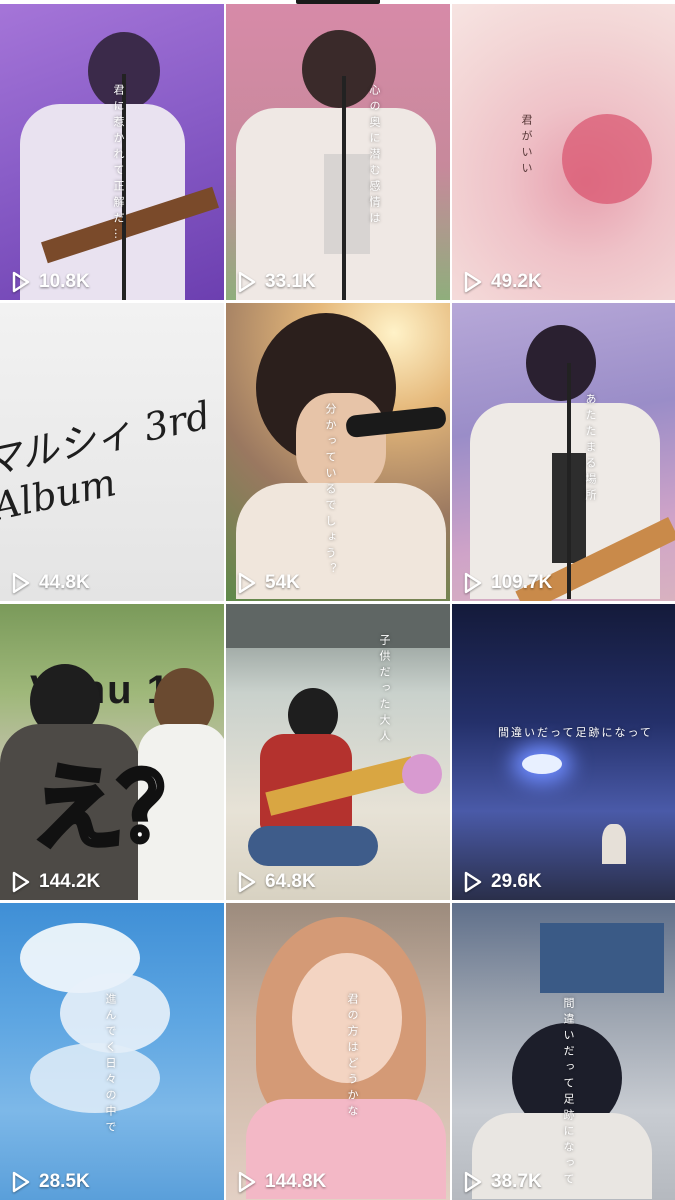 This screenshot has width=675, height=1200. Describe the element at coordinates (110, 1065) in the screenshot. I see `video-caption: 進んでく日々の中で` at that location.